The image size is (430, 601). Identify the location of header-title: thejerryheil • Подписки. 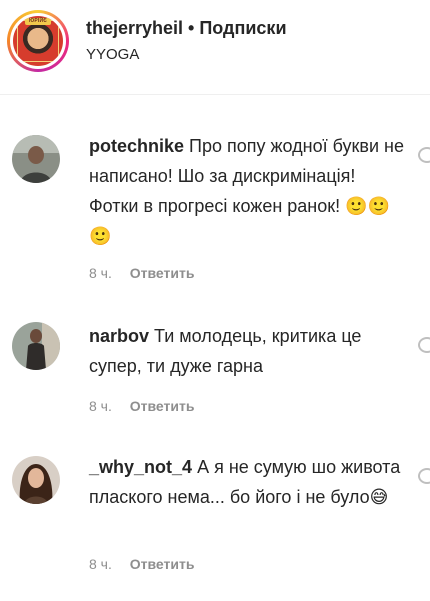
(186, 28).